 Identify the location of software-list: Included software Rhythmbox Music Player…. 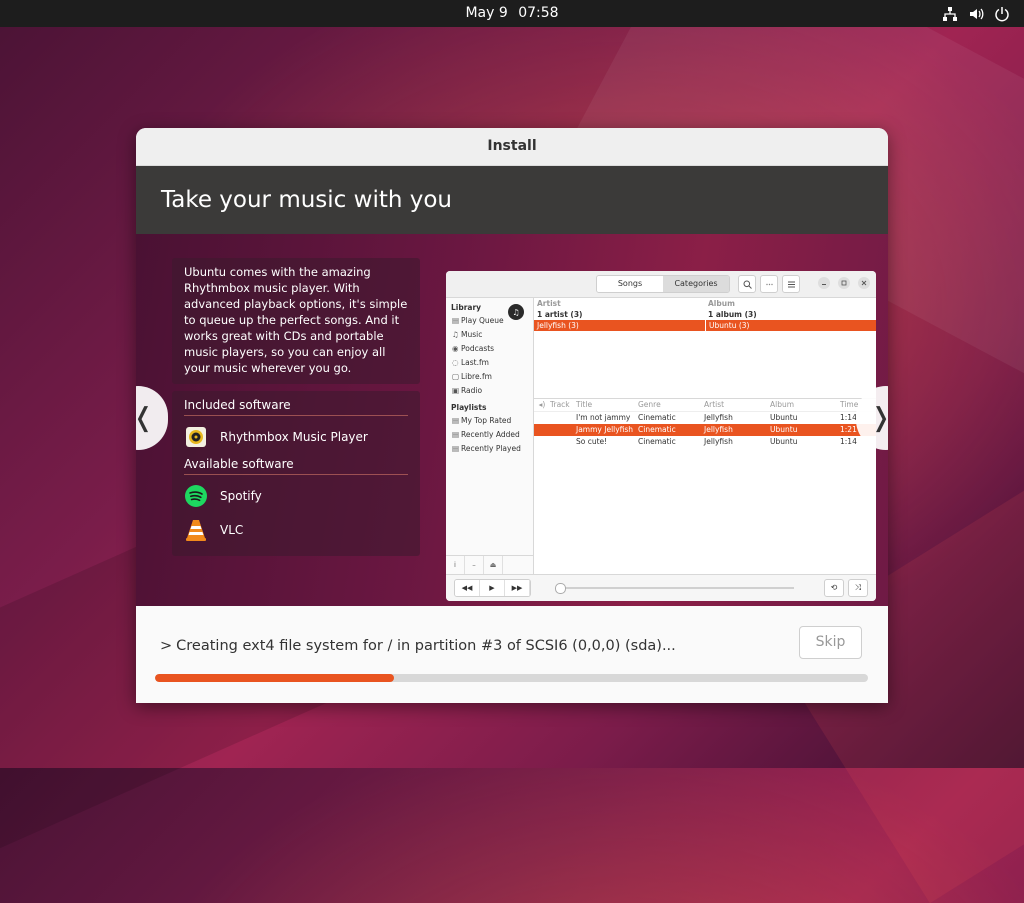
(296, 473).